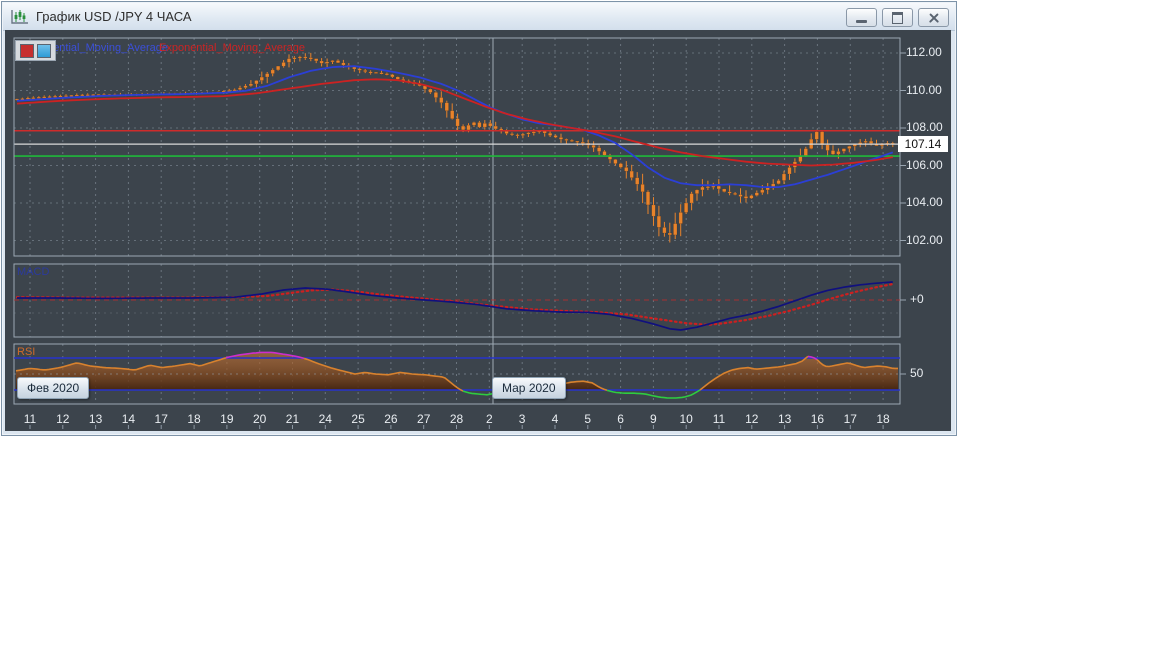 The width and height of the screenshot is (1152, 648). What do you see at coordinates (817, 419) in the screenshot?
I see `time-axis-label: 16` at bounding box center [817, 419].